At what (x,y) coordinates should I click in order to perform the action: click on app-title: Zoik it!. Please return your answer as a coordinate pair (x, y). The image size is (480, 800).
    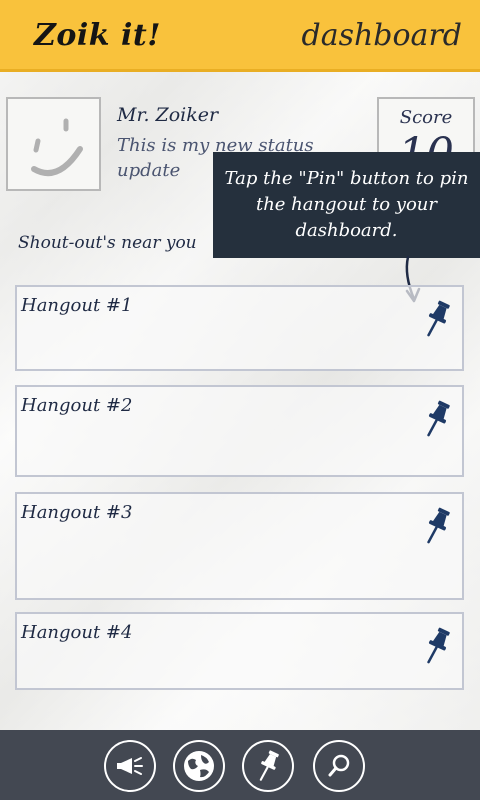
    Looking at the image, I should click on (97, 35).